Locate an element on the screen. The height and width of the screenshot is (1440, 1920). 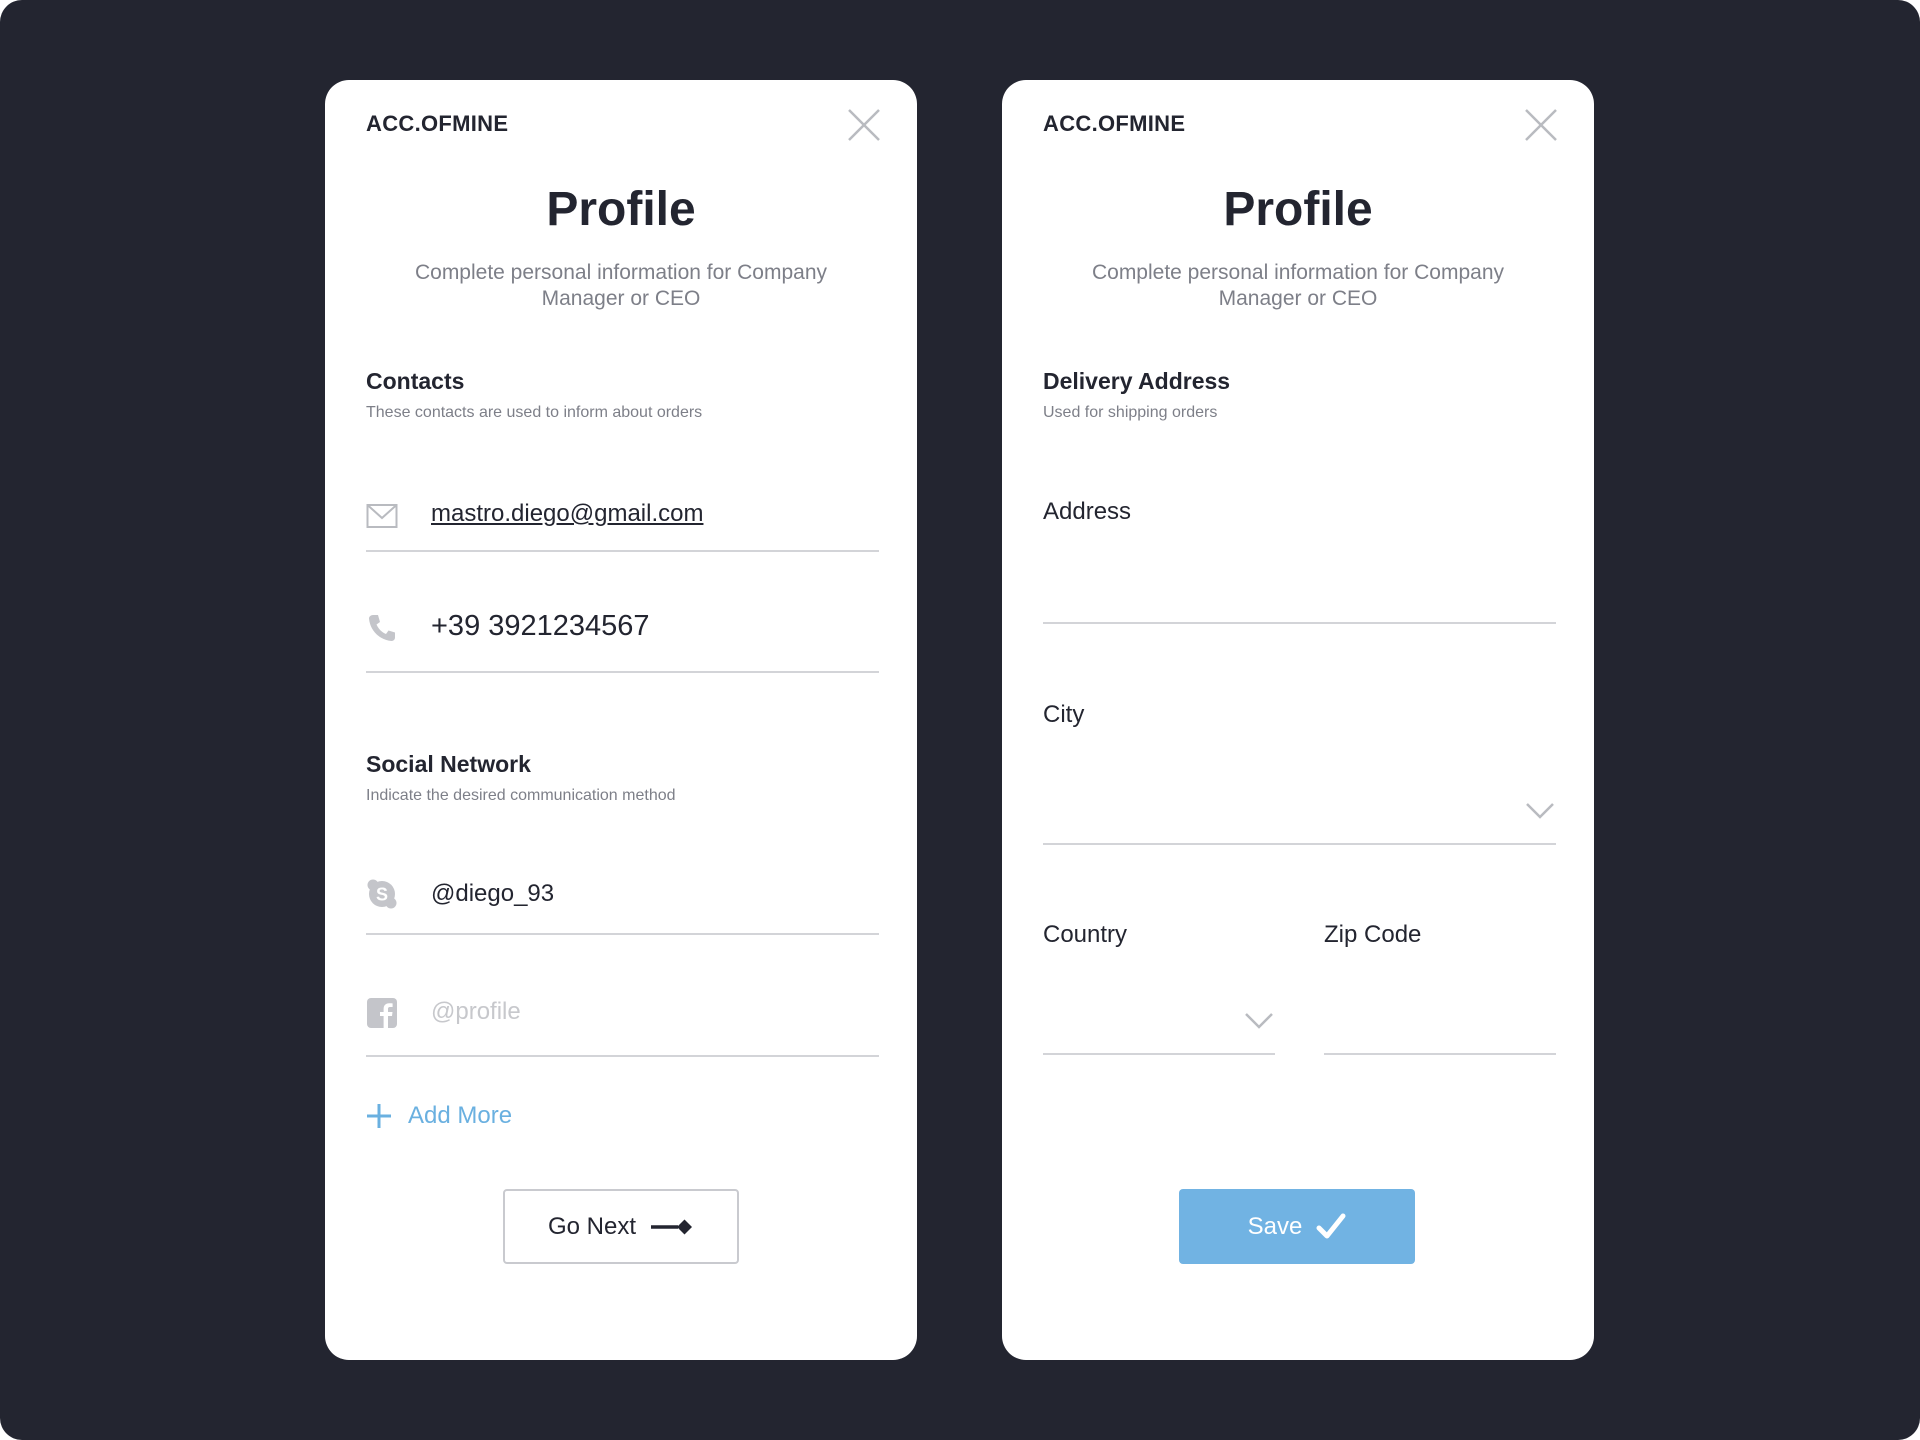
address-underline is located at coordinates (1299, 623).